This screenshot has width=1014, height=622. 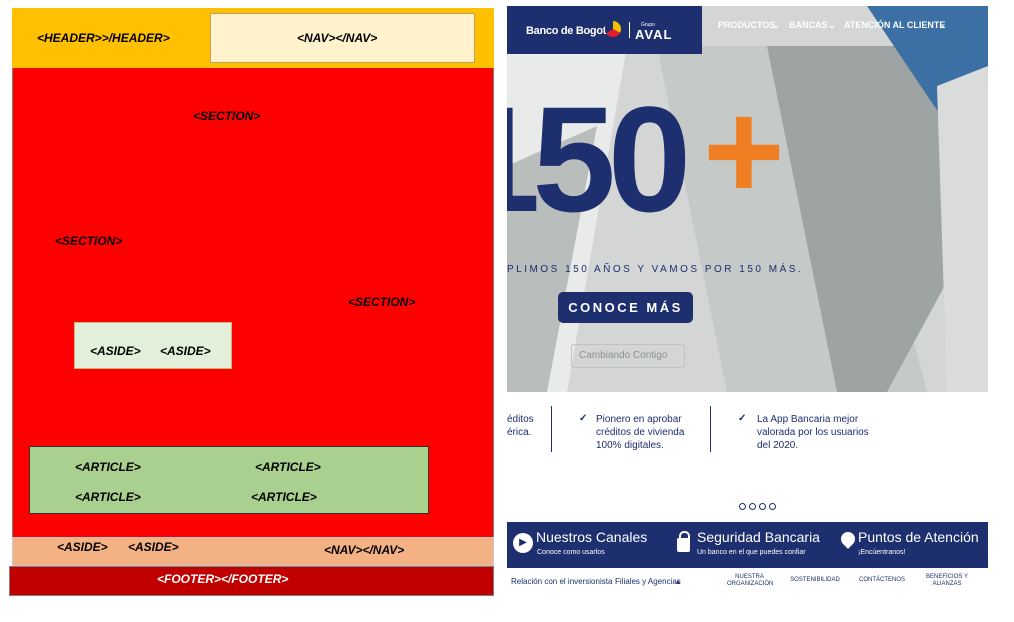 What do you see at coordinates (569, 31) in the screenshot?
I see `brand-name: Banco de Bogotá` at bounding box center [569, 31].